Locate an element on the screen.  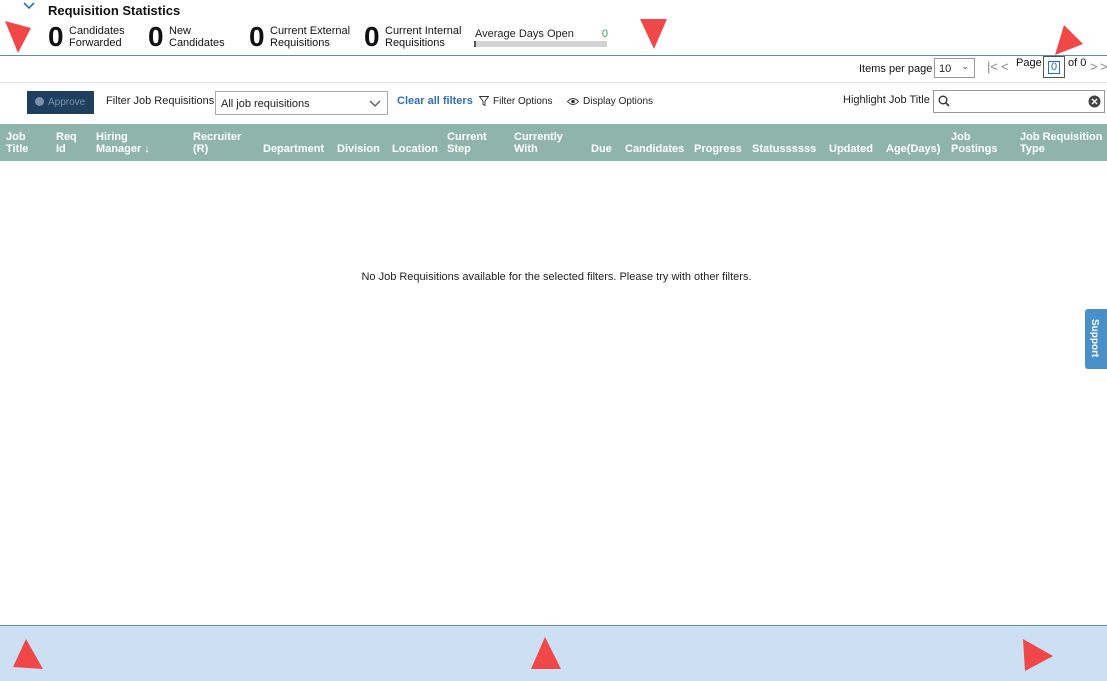
stat-label: Current Internal Requisitions is located at coordinates (423, 37).